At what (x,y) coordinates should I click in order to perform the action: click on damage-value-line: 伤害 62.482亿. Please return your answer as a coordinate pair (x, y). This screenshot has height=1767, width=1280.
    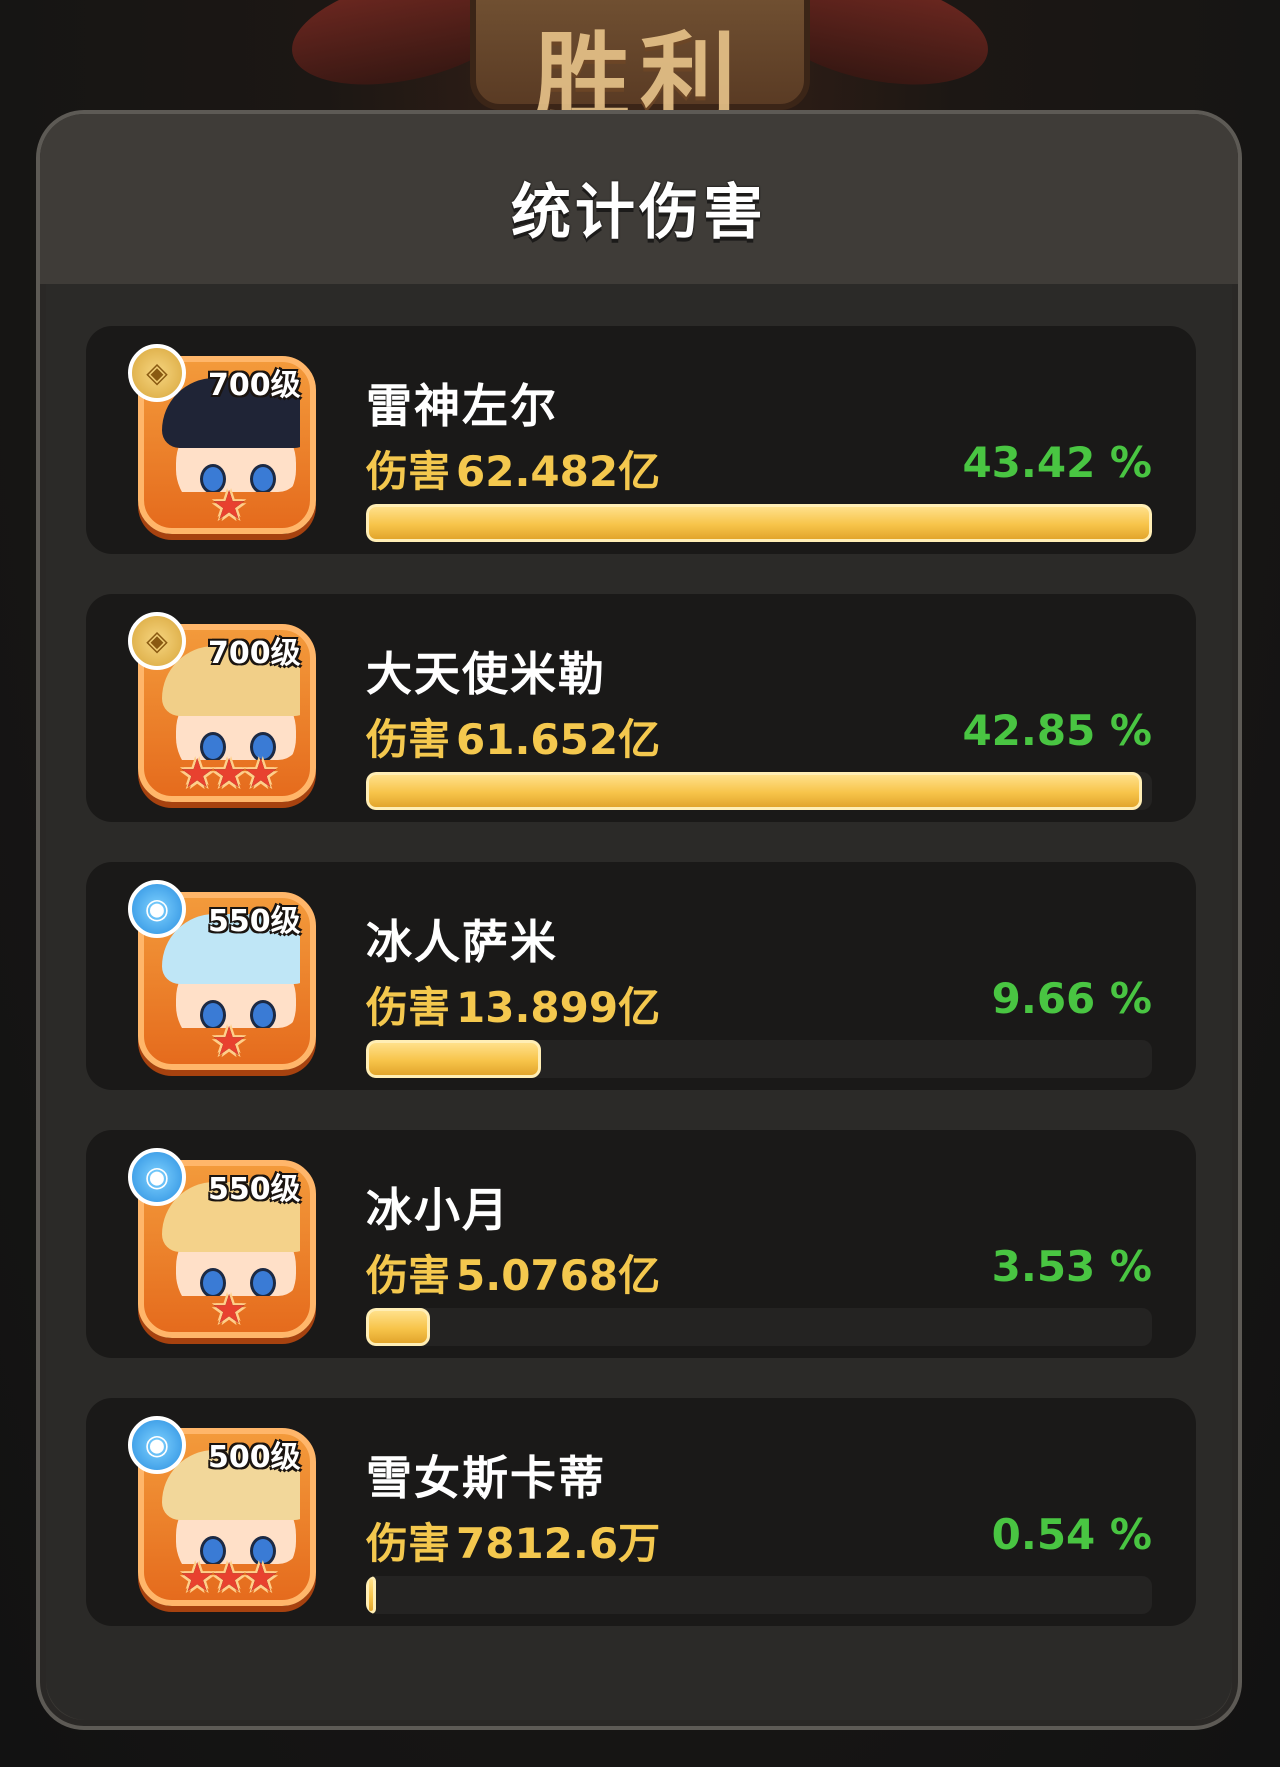
    Looking at the image, I should click on (513, 468).